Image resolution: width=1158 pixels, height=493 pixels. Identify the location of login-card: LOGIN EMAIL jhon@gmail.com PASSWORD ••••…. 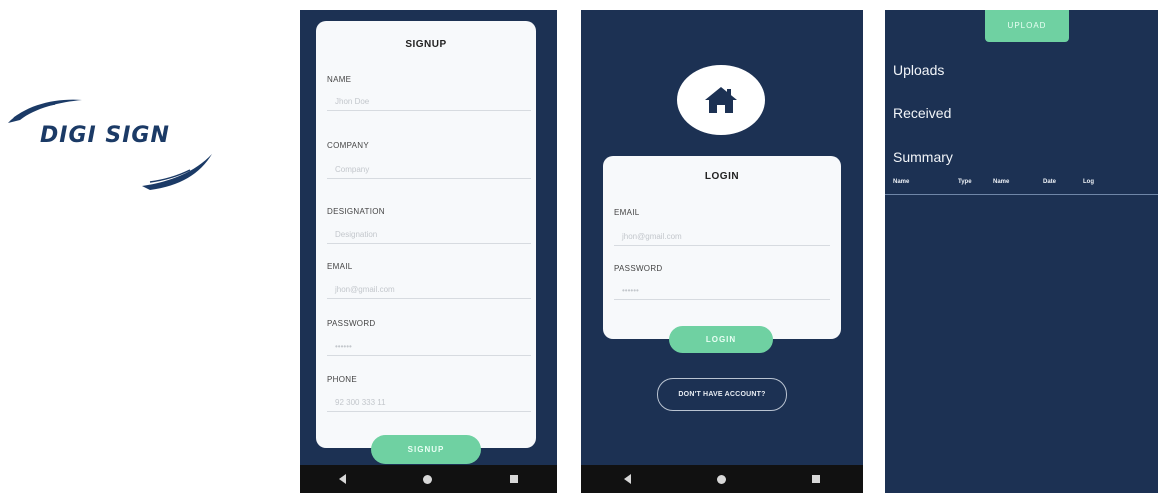
(722, 247).